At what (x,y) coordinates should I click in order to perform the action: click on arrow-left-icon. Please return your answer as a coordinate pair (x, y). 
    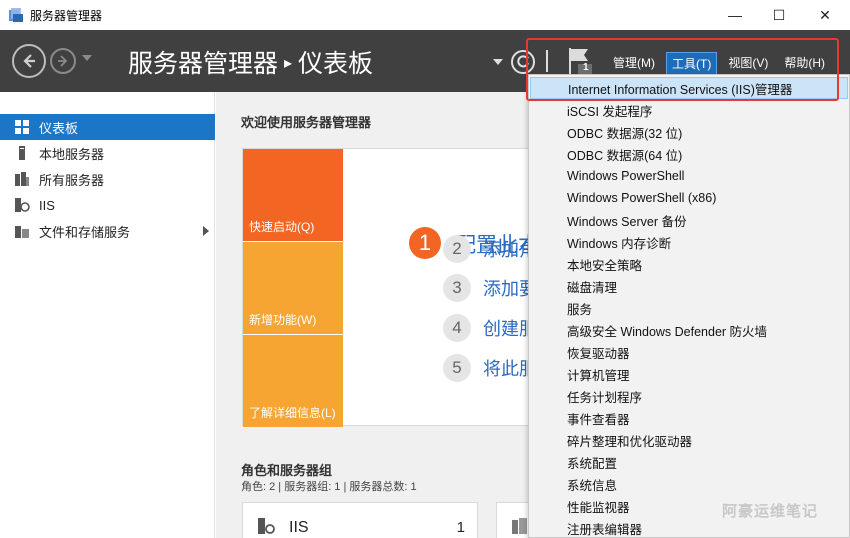
    Looking at the image, I should click on (29, 61).